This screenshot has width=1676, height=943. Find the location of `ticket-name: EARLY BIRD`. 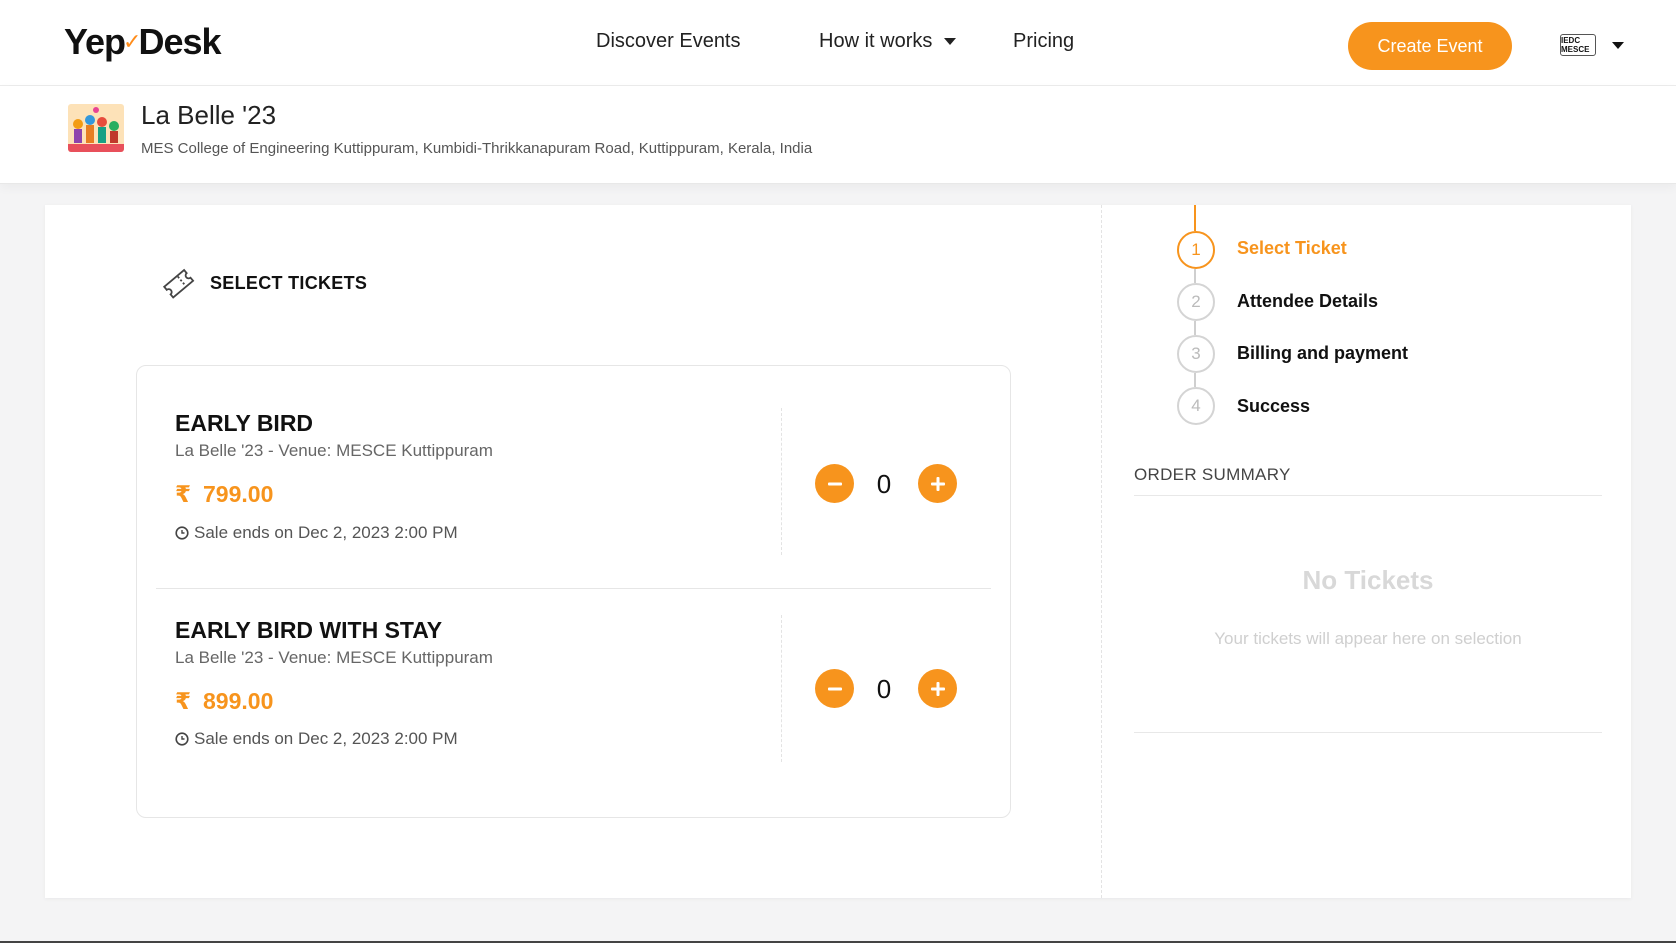

ticket-name: EARLY BIRD is located at coordinates (244, 423).